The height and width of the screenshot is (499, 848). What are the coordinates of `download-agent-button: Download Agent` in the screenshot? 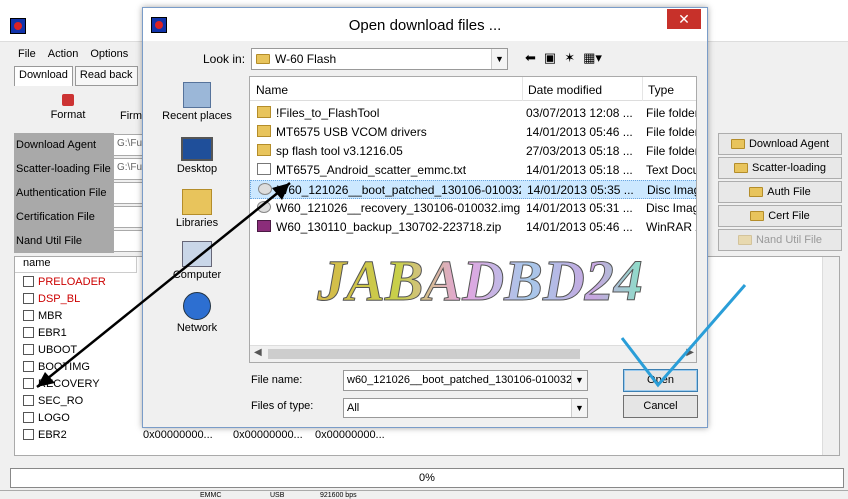 It's located at (780, 144).